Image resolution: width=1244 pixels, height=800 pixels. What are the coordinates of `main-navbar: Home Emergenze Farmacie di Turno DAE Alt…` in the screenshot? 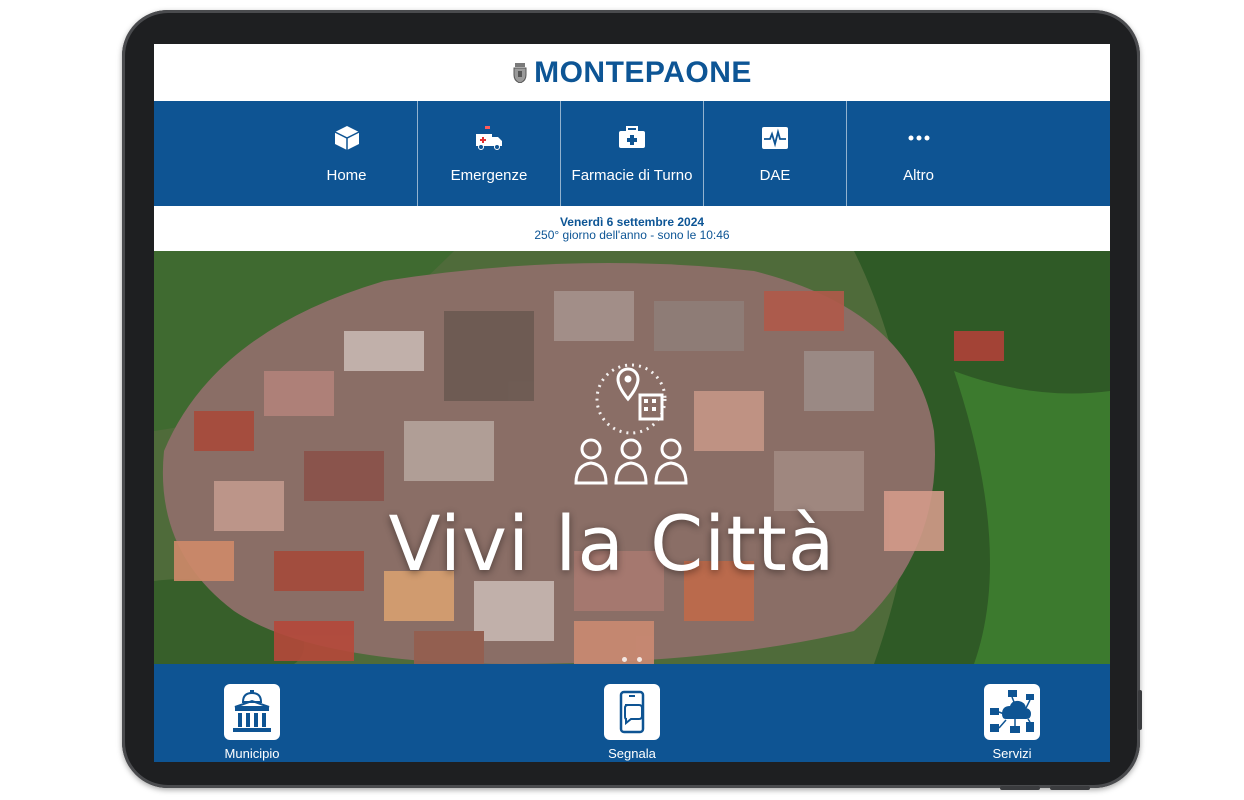 It's located at (632, 153).